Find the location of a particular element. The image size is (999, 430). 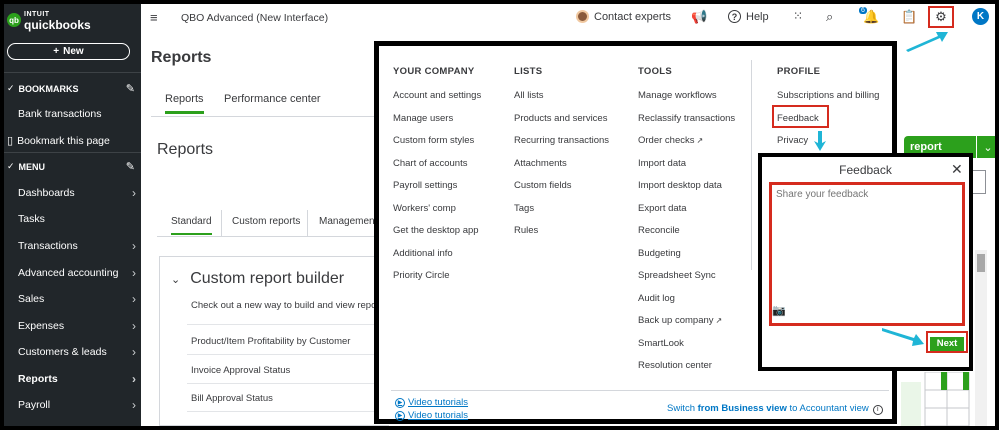

megaphone-icon: 📢 is located at coordinates (699, 17).